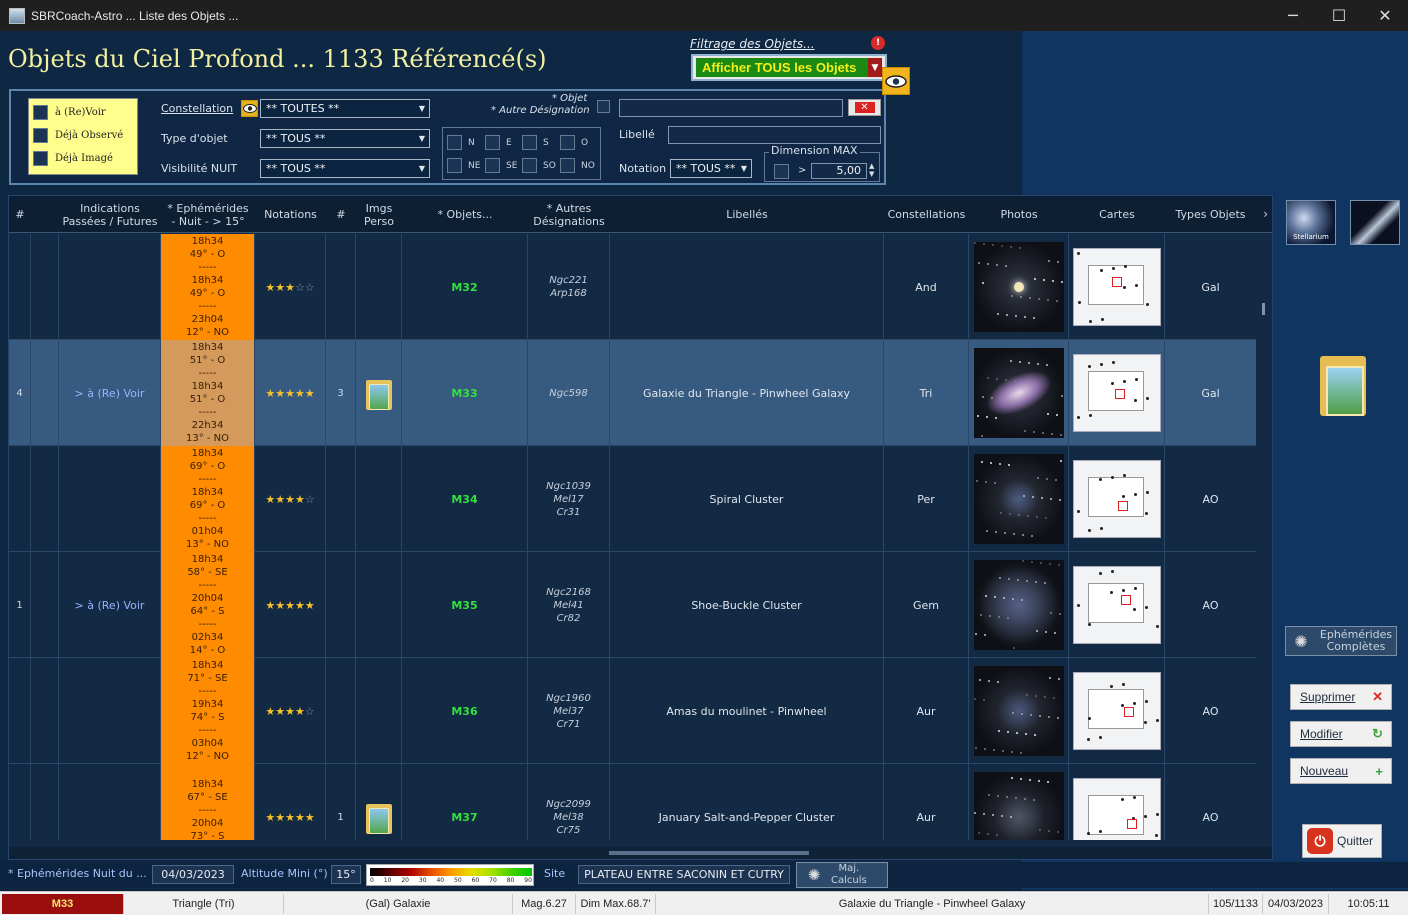  I want to click on notation-select: ** TOUS ** ▼, so click(711, 168).